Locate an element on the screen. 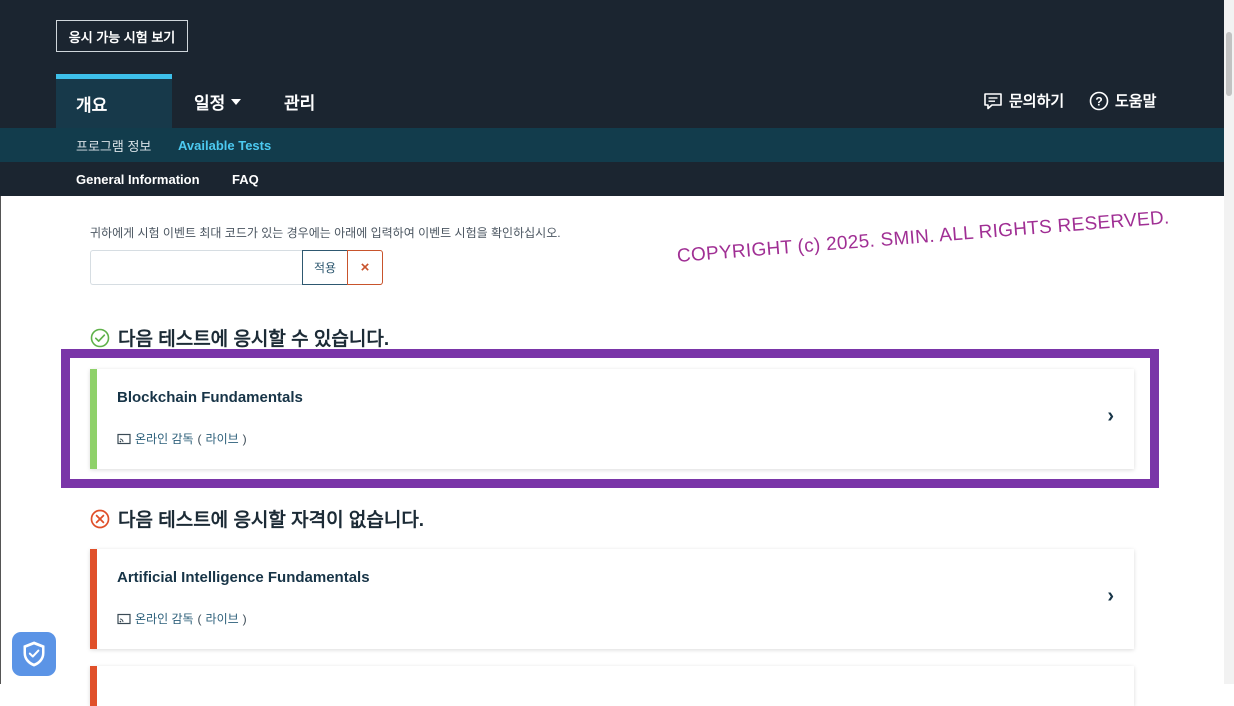  contact-link: 문의하기 is located at coordinates (1023, 100).